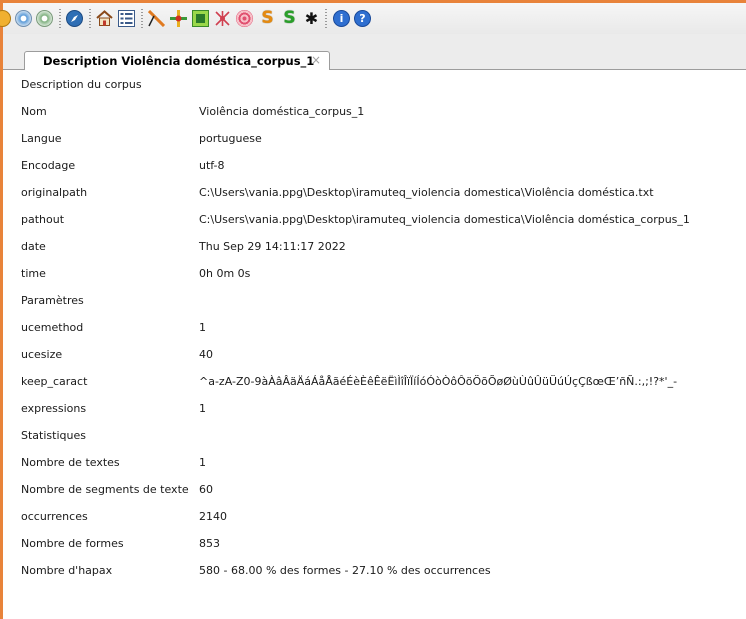 Image resolution: width=746 pixels, height=619 pixels. I want to click on info-glyph: i, so click(341, 18).